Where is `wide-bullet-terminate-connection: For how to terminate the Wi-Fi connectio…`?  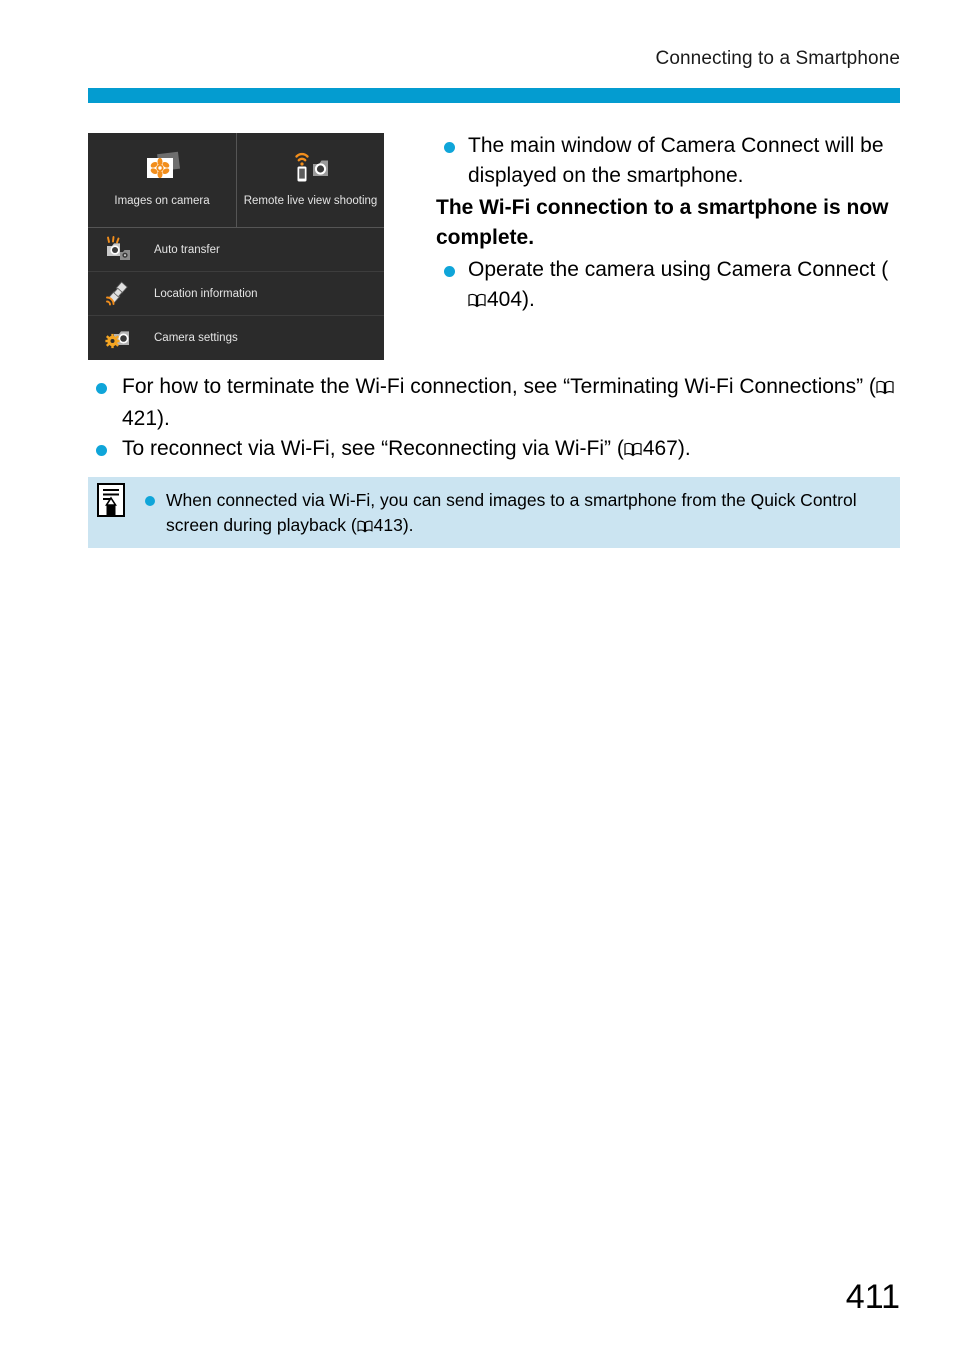
wide-bullet-terminate-connection: For how to terminate the Wi-Fi connectio… is located at coordinates (497, 403).